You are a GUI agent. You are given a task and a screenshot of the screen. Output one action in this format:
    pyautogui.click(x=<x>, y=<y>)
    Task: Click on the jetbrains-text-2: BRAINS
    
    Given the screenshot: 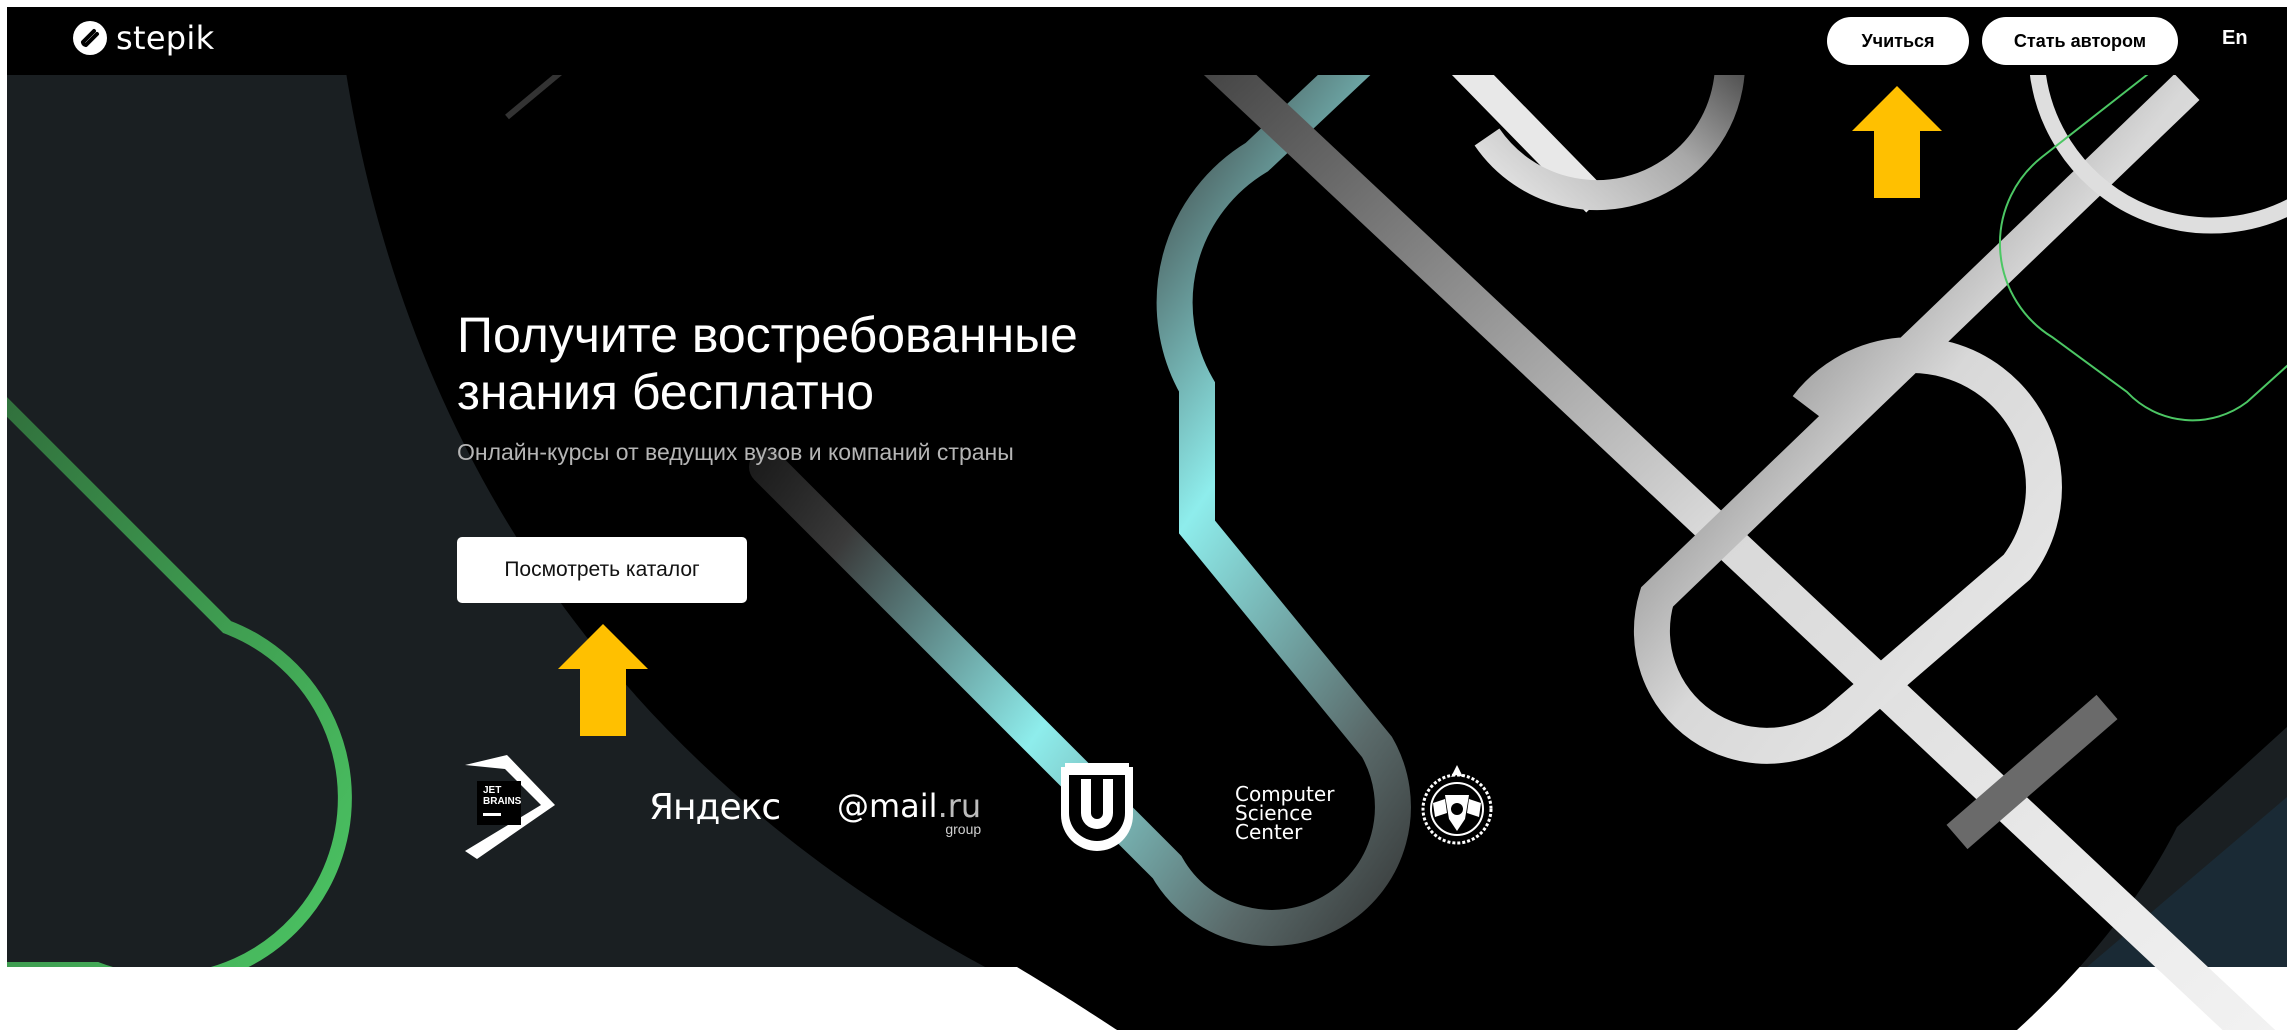 What is the action you would take?
    pyautogui.click(x=502, y=801)
    